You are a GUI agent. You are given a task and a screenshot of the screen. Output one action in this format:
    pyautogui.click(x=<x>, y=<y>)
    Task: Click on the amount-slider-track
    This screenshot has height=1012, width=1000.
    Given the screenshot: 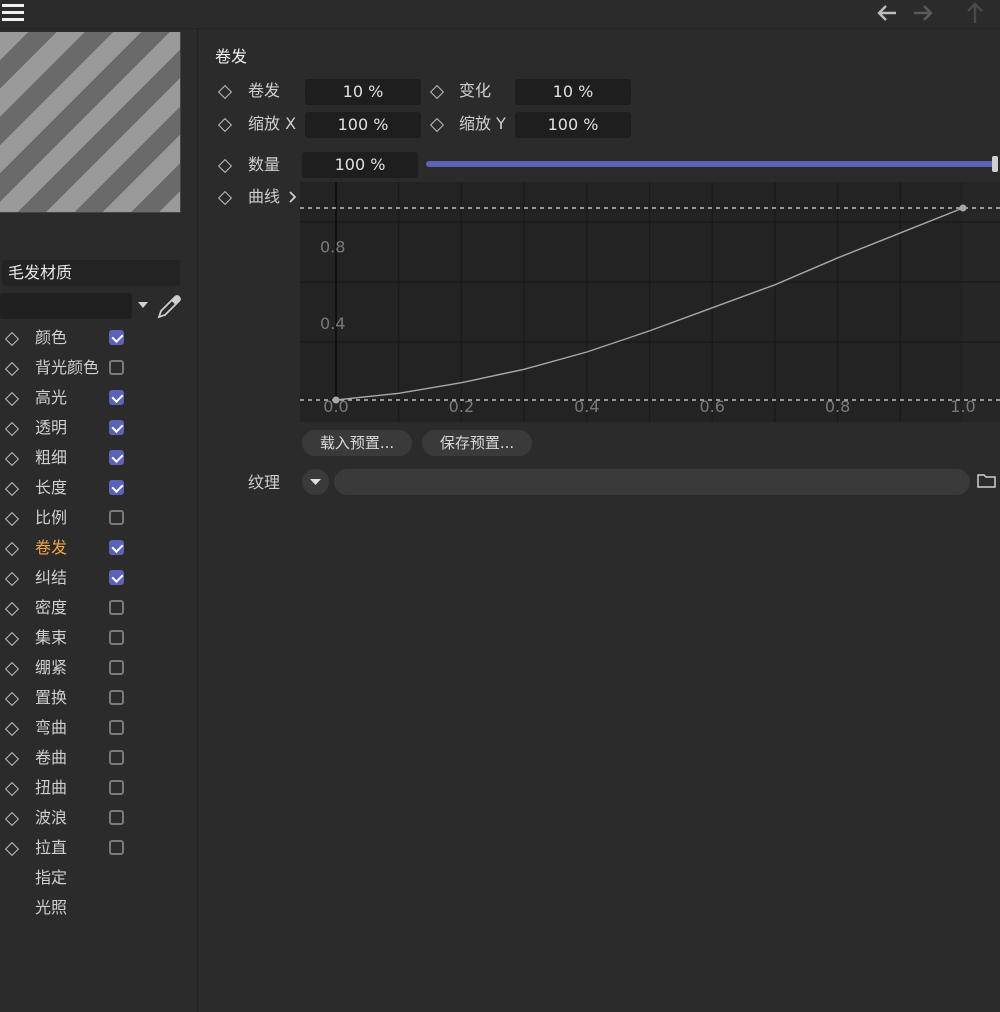 What is the action you would take?
    pyautogui.click(x=710, y=164)
    